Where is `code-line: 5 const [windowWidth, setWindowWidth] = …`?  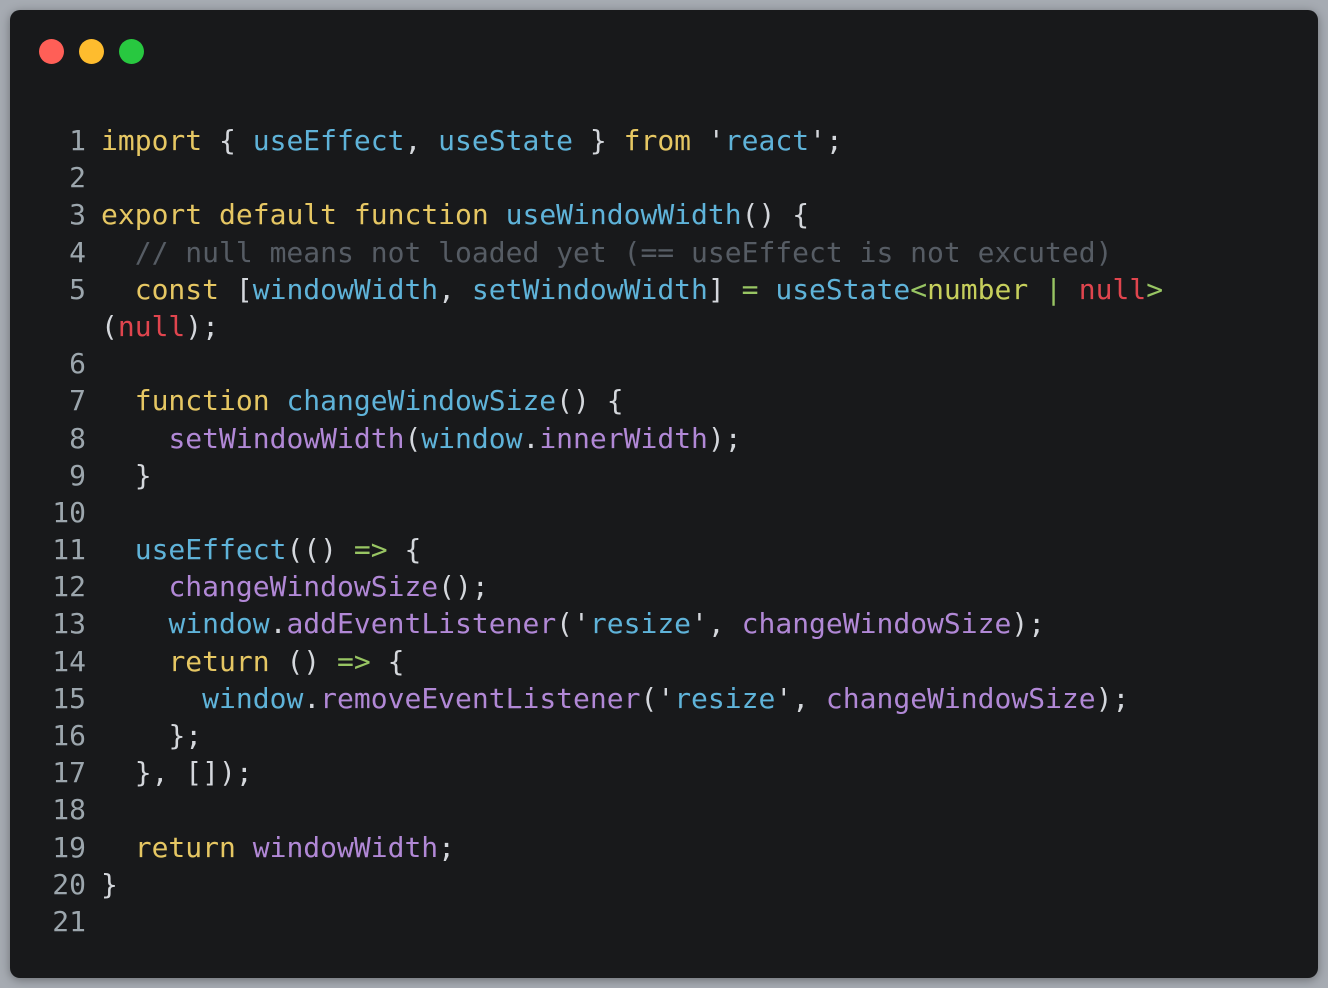 code-line: 5 const [windowWidth, setWindowWidth] = … is located at coordinates (664, 308).